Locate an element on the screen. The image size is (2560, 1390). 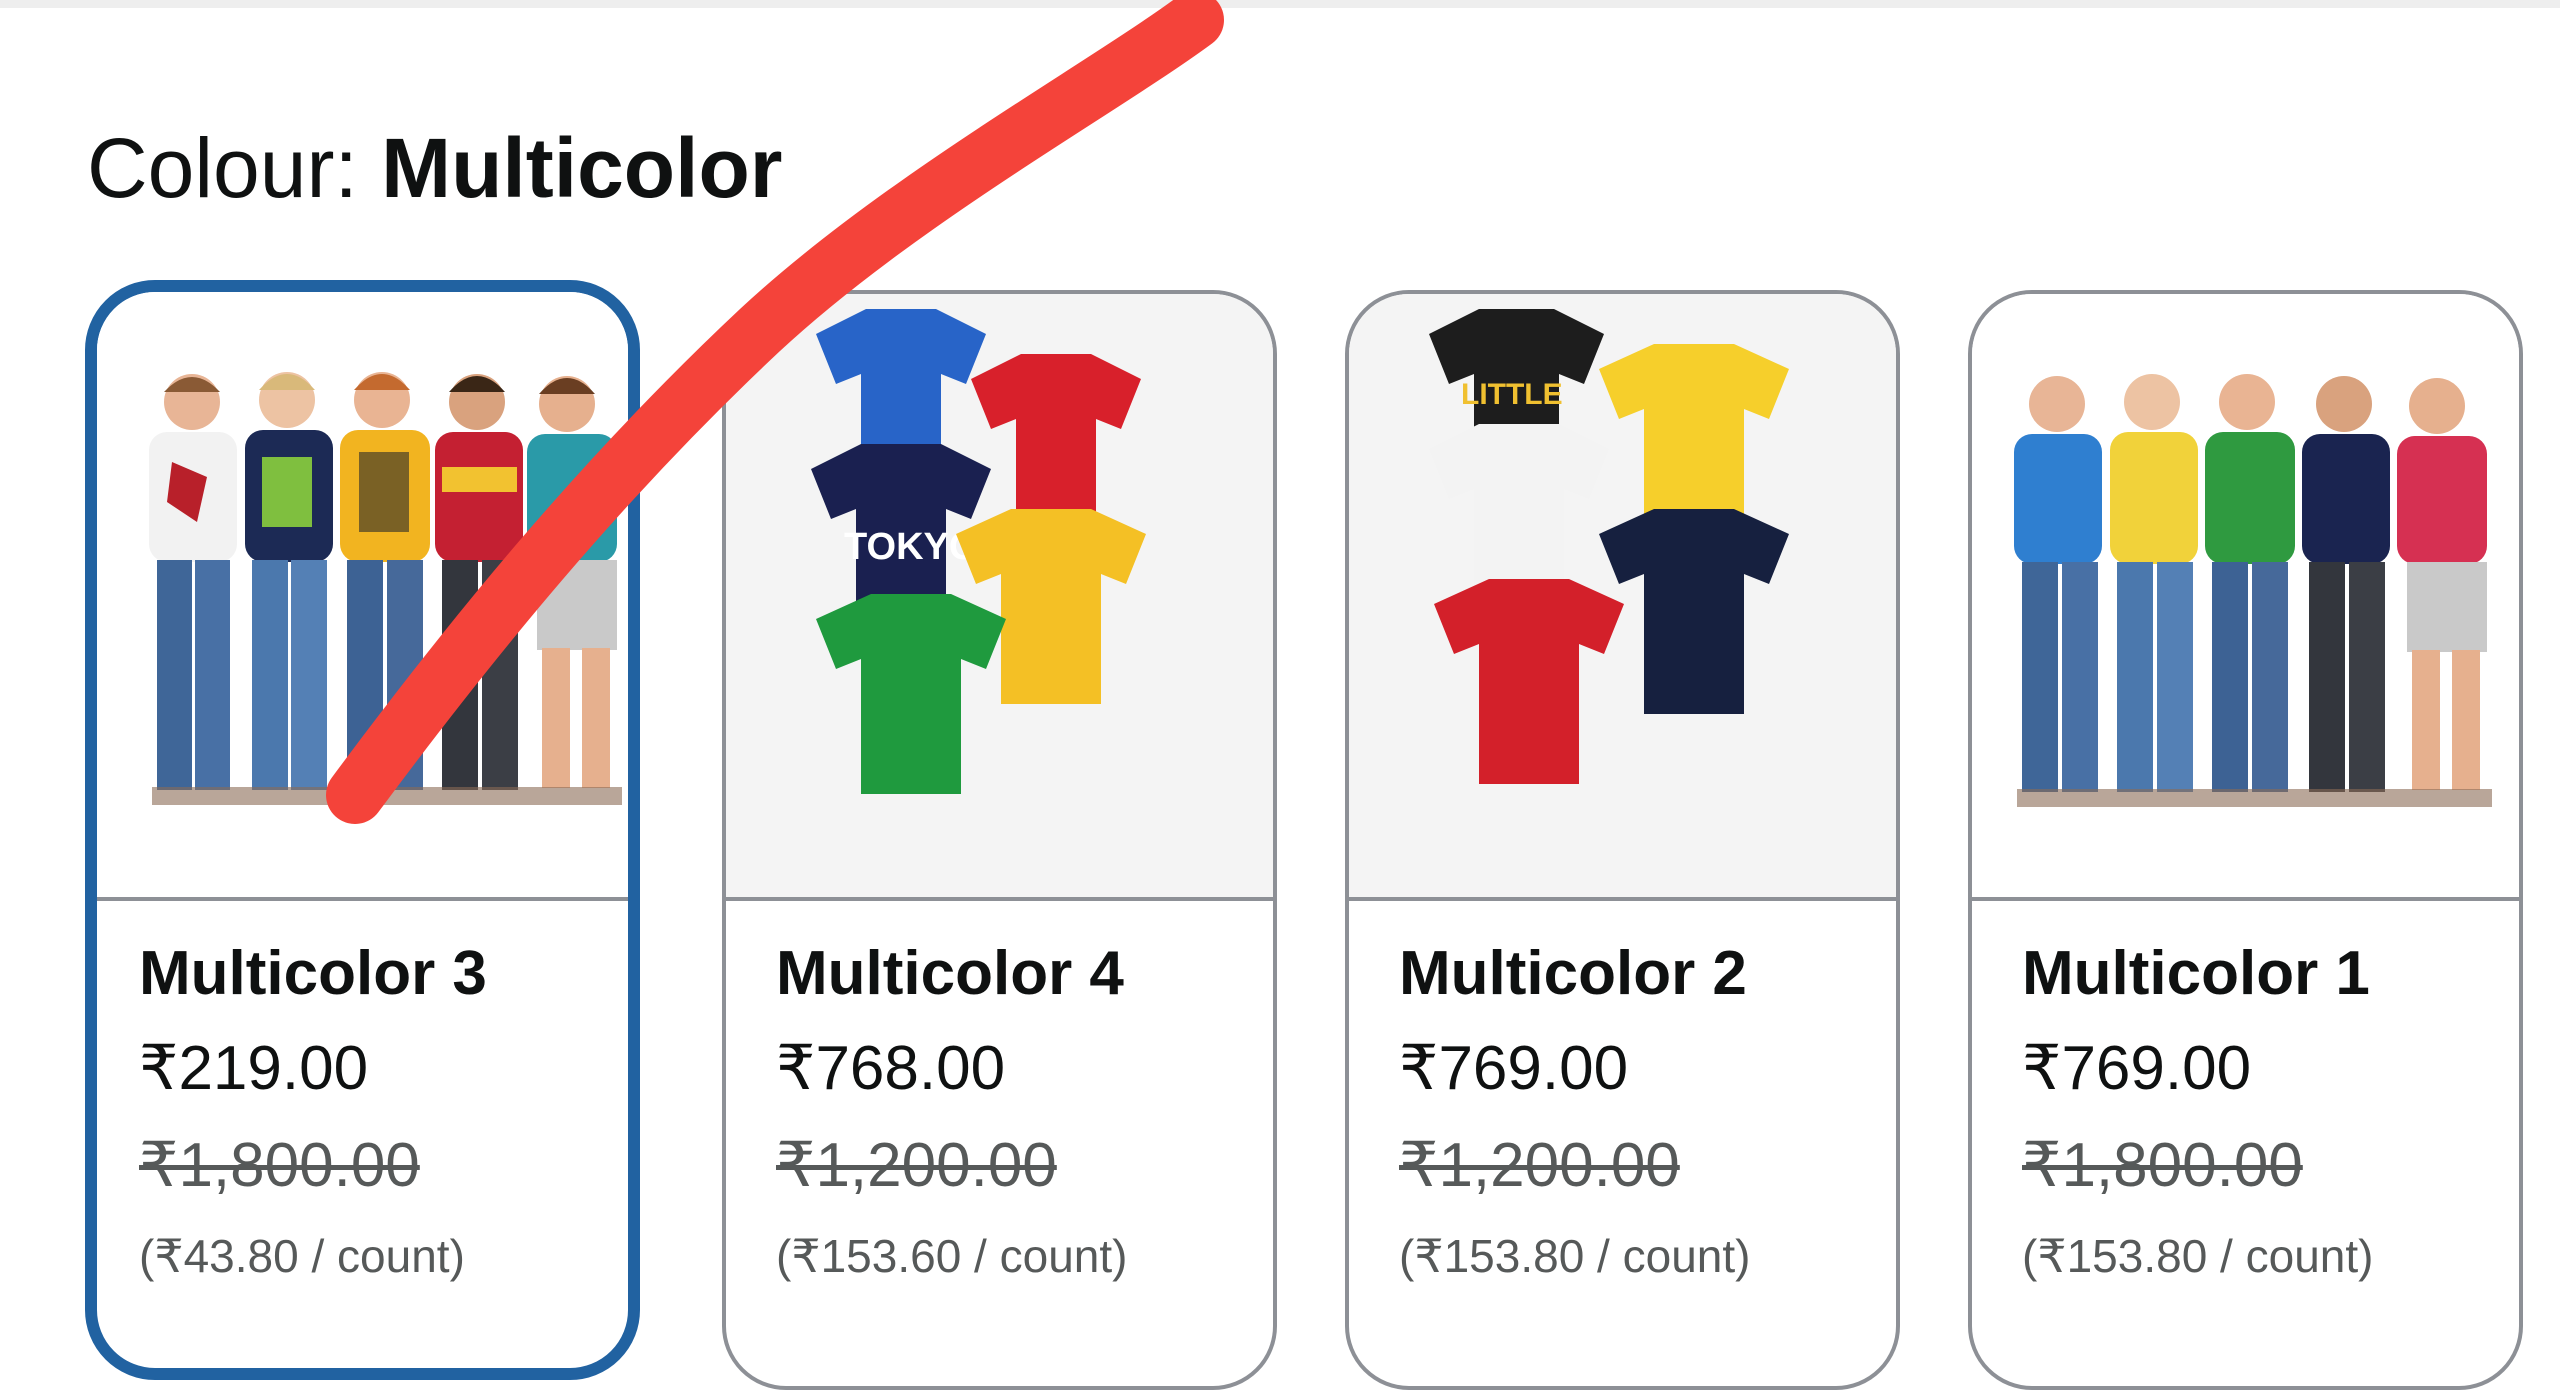
swatch-unit-price: (₹43.80 / count) is located at coordinates (302, 1256).